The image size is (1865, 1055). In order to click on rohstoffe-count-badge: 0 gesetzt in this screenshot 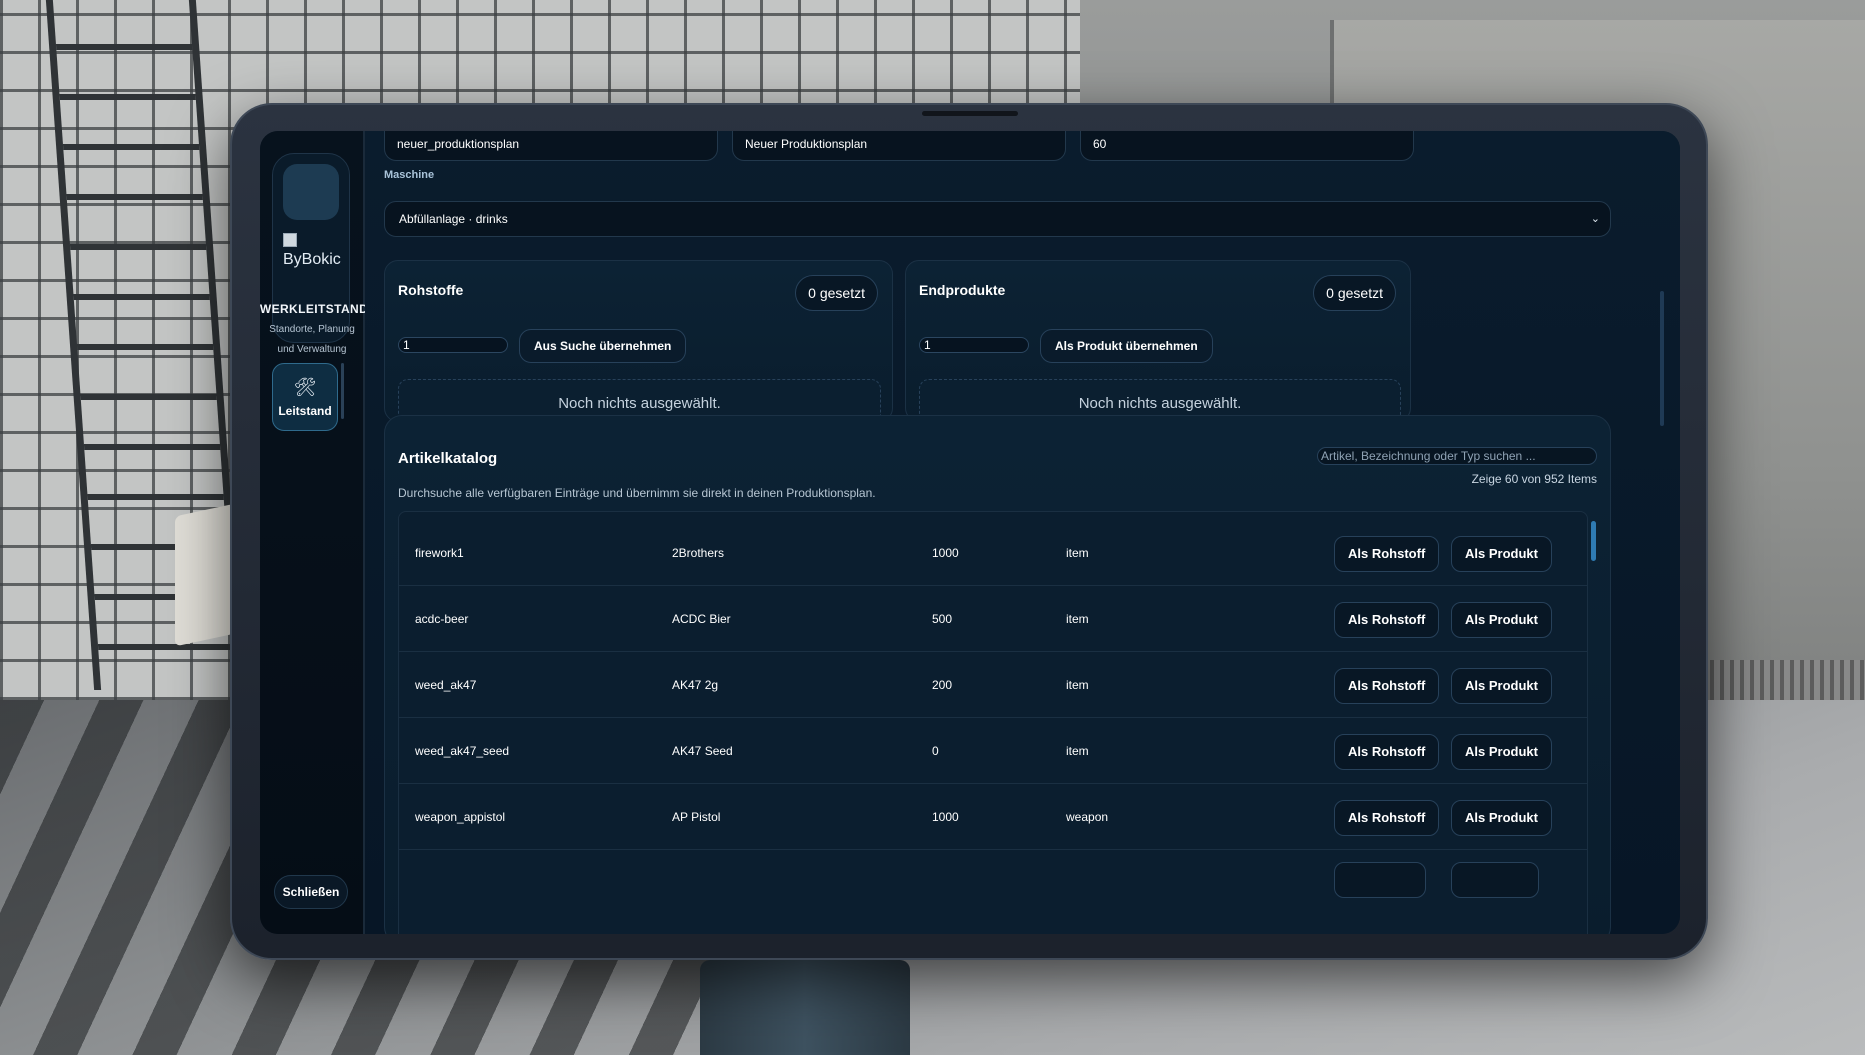, I will do `click(836, 293)`.